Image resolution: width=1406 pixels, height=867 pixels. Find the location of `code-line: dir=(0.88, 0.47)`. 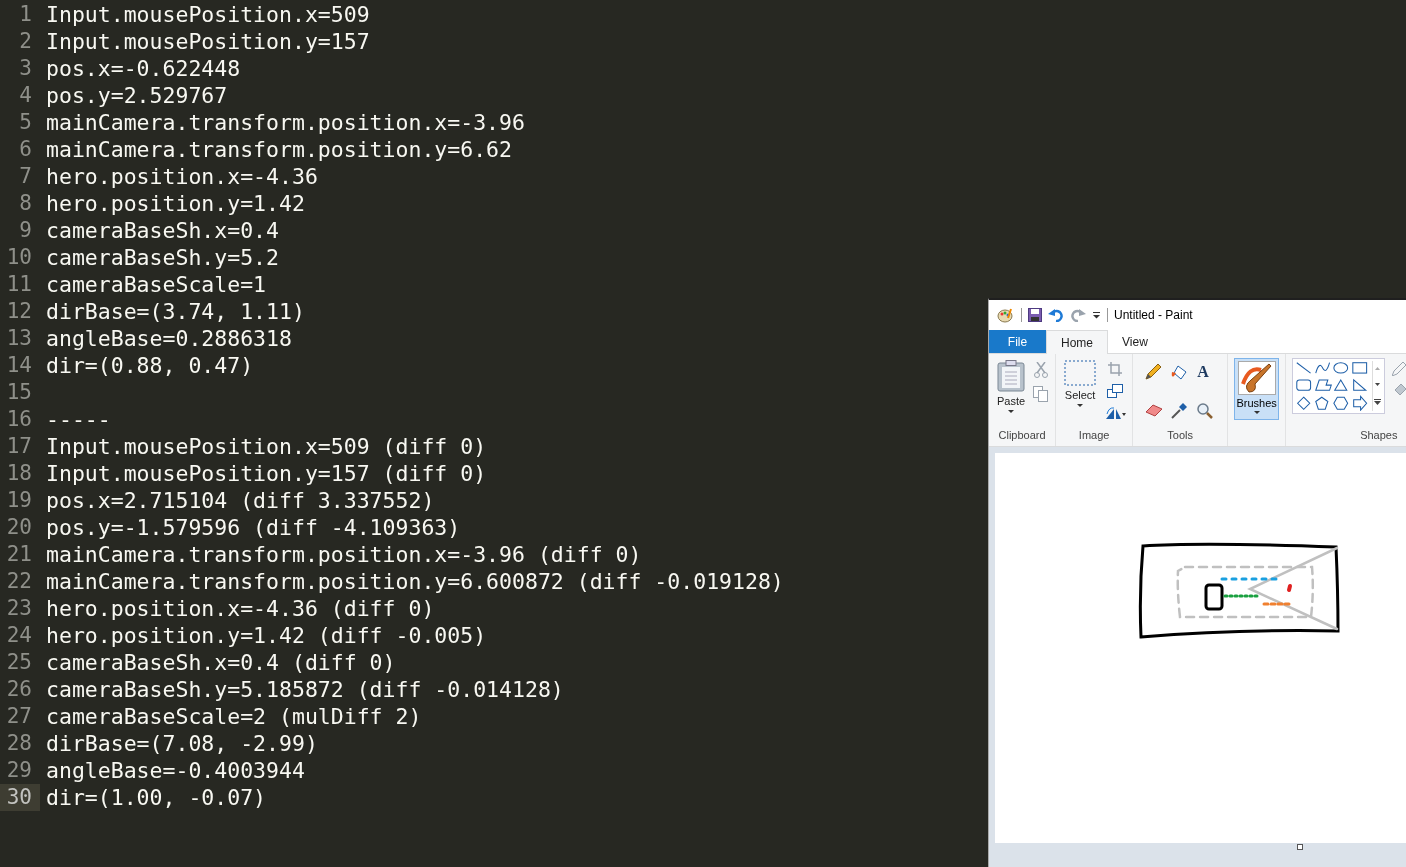

code-line: dir=(0.88, 0.47) is located at coordinates (150, 365).